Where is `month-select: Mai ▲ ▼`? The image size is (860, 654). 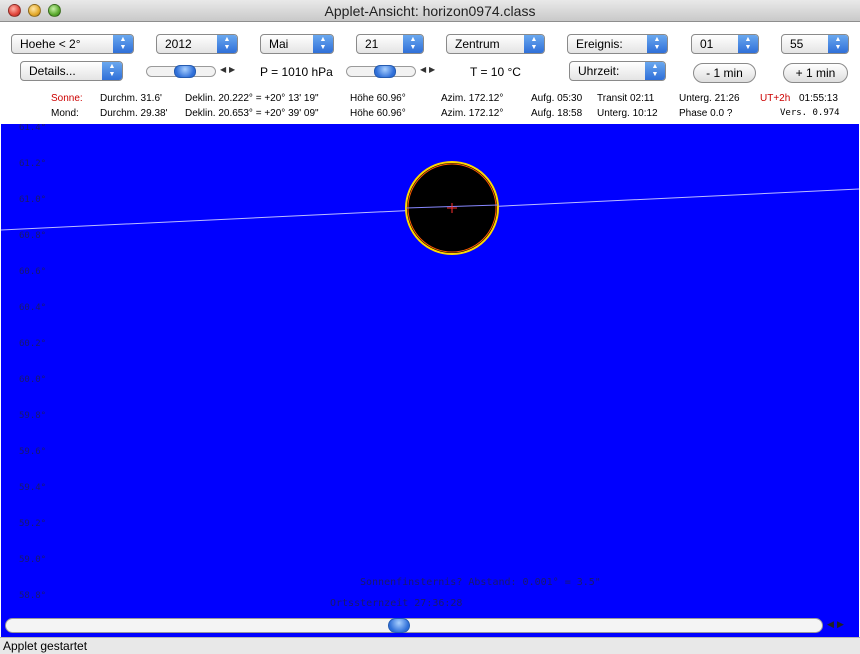
month-select: Mai ▲ ▼ is located at coordinates (297, 44).